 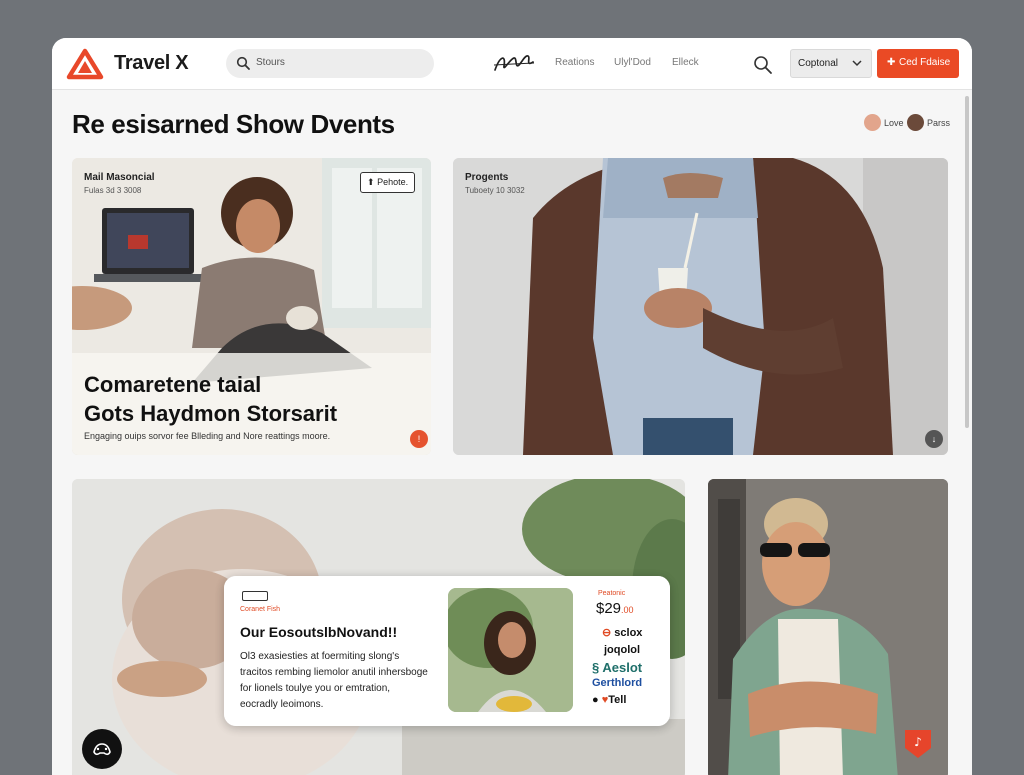 What do you see at coordinates (622, 667) in the screenshot?
I see `brand-name: Aeslot` at bounding box center [622, 667].